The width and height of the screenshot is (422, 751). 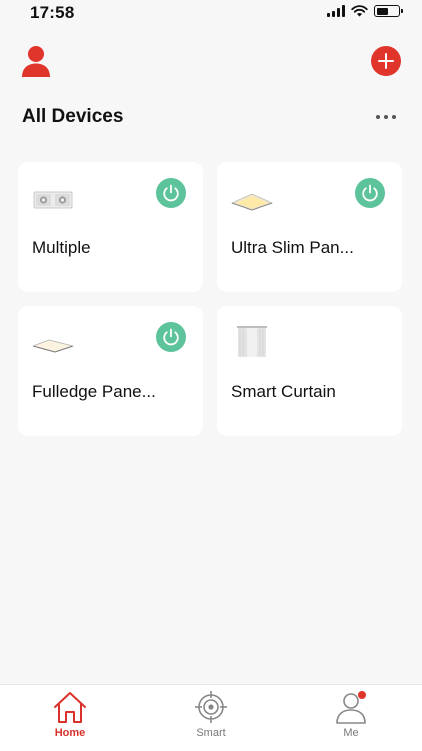 I want to click on battery-level, so click(x=382, y=11).